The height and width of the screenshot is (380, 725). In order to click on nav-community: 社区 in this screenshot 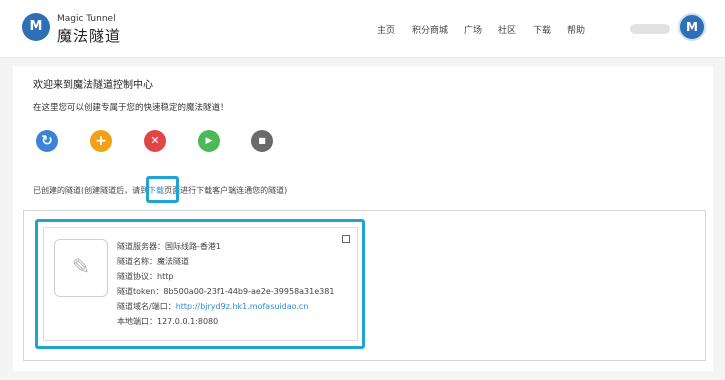, I will do `click(507, 29)`.